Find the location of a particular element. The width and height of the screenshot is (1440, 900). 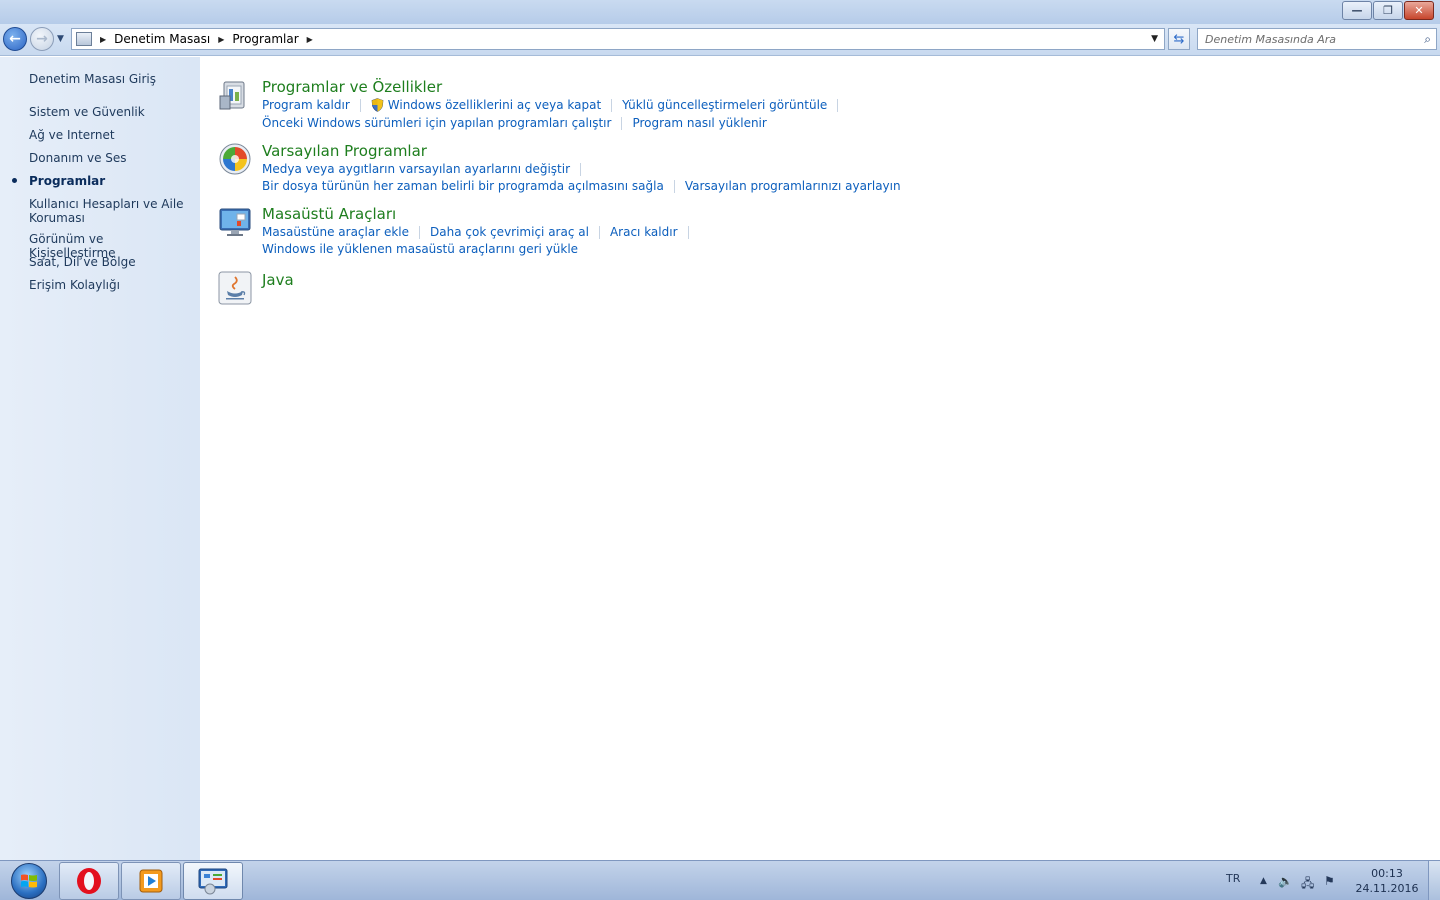

language-indicator: TR is located at coordinates (1233, 878).